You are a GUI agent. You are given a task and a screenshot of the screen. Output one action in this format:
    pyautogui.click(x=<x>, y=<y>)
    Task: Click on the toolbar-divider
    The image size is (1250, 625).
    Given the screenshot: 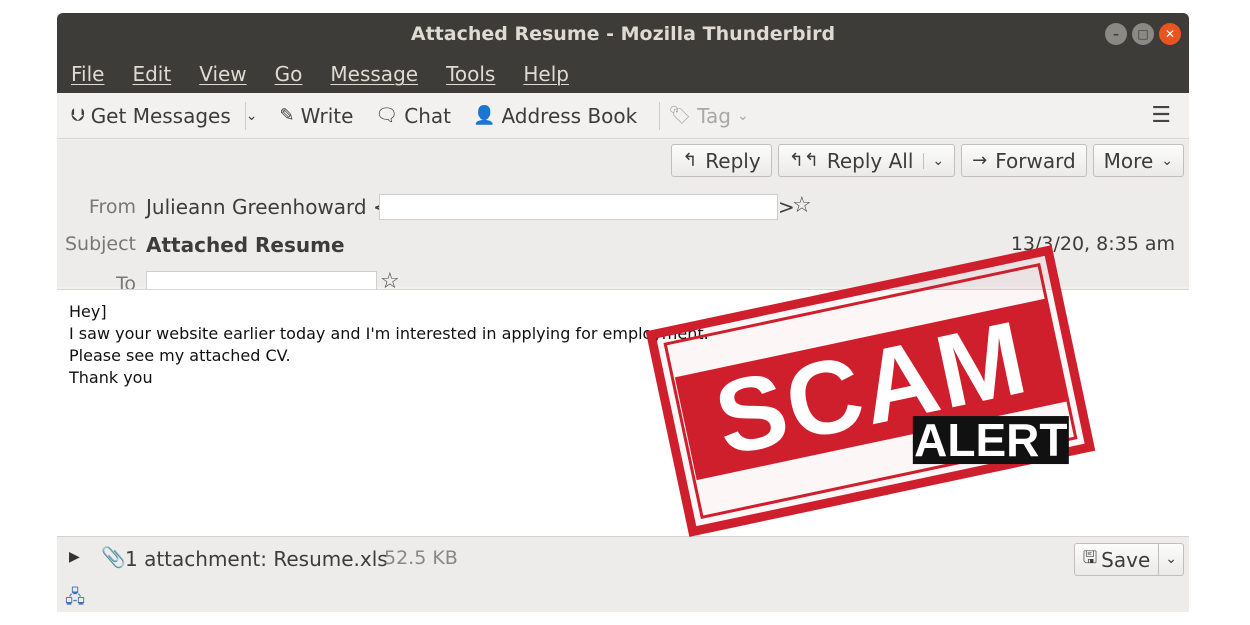 What is the action you would take?
    pyautogui.click(x=660, y=115)
    